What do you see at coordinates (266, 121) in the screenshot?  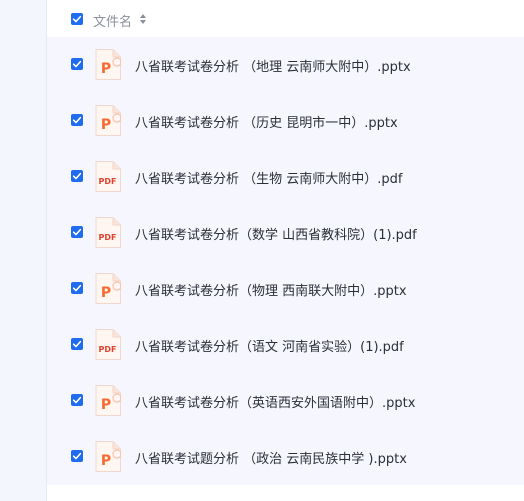 I see `file-name: 八省联考试卷分析 （历史 昆明市一中）.pptx` at bounding box center [266, 121].